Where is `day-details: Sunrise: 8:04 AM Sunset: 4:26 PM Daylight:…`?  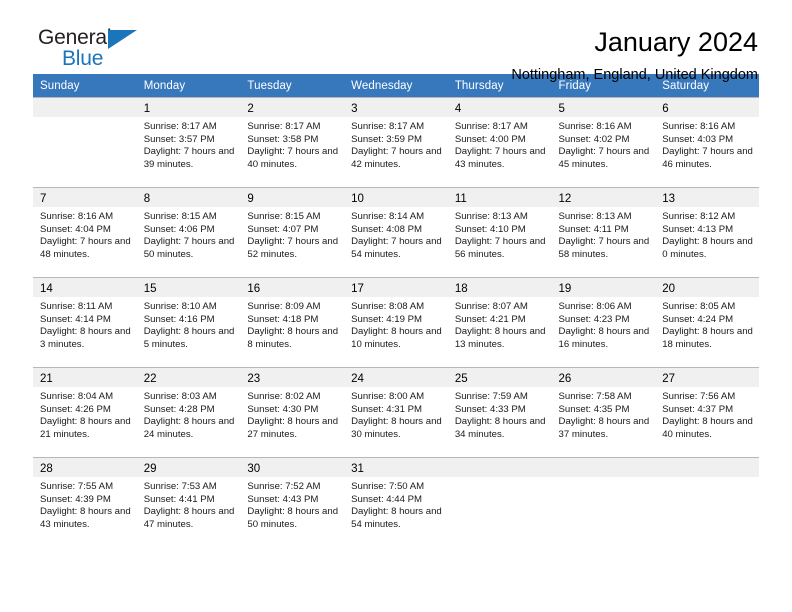 day-details: Sunrise: 8:04 AM Sunset: 4:26 PM Daylight:… is located at coordinates (85, 414).